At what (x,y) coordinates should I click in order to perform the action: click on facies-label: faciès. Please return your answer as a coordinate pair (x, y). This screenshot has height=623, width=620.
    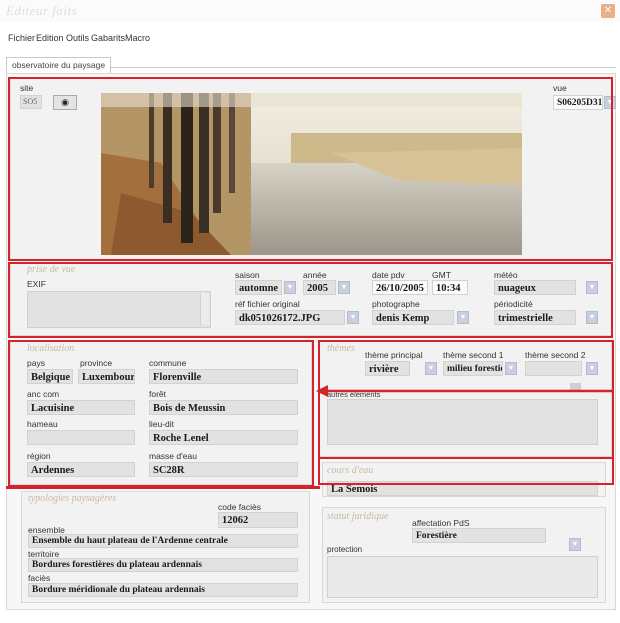
    Looking at the image, I should click on (39, 578).